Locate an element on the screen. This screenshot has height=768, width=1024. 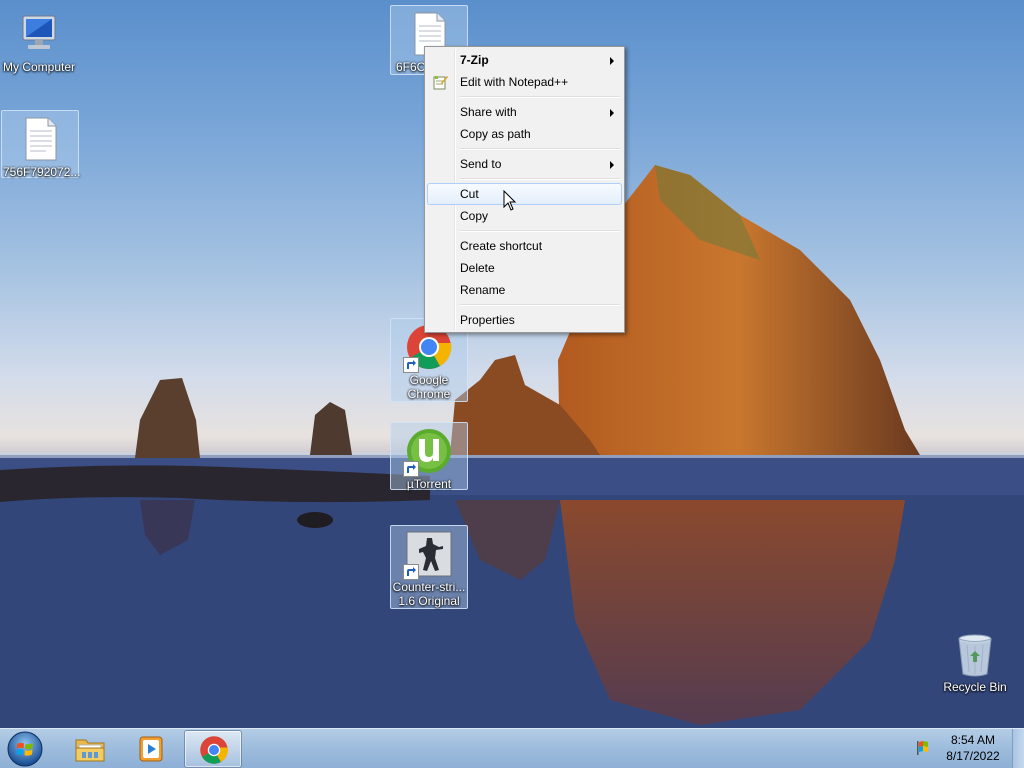
start-orb-icon is located at coordinates (25, 749).